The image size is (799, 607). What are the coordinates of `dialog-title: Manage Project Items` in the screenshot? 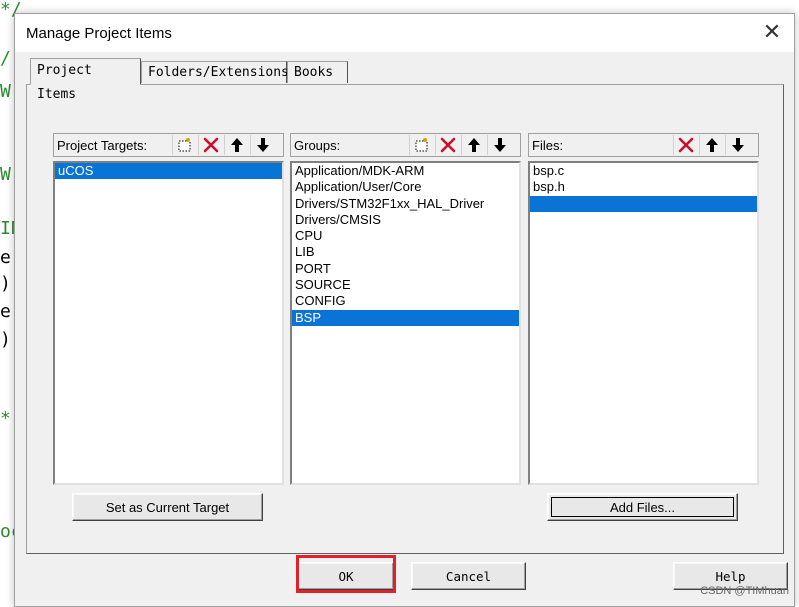 It's located at (99, 33).